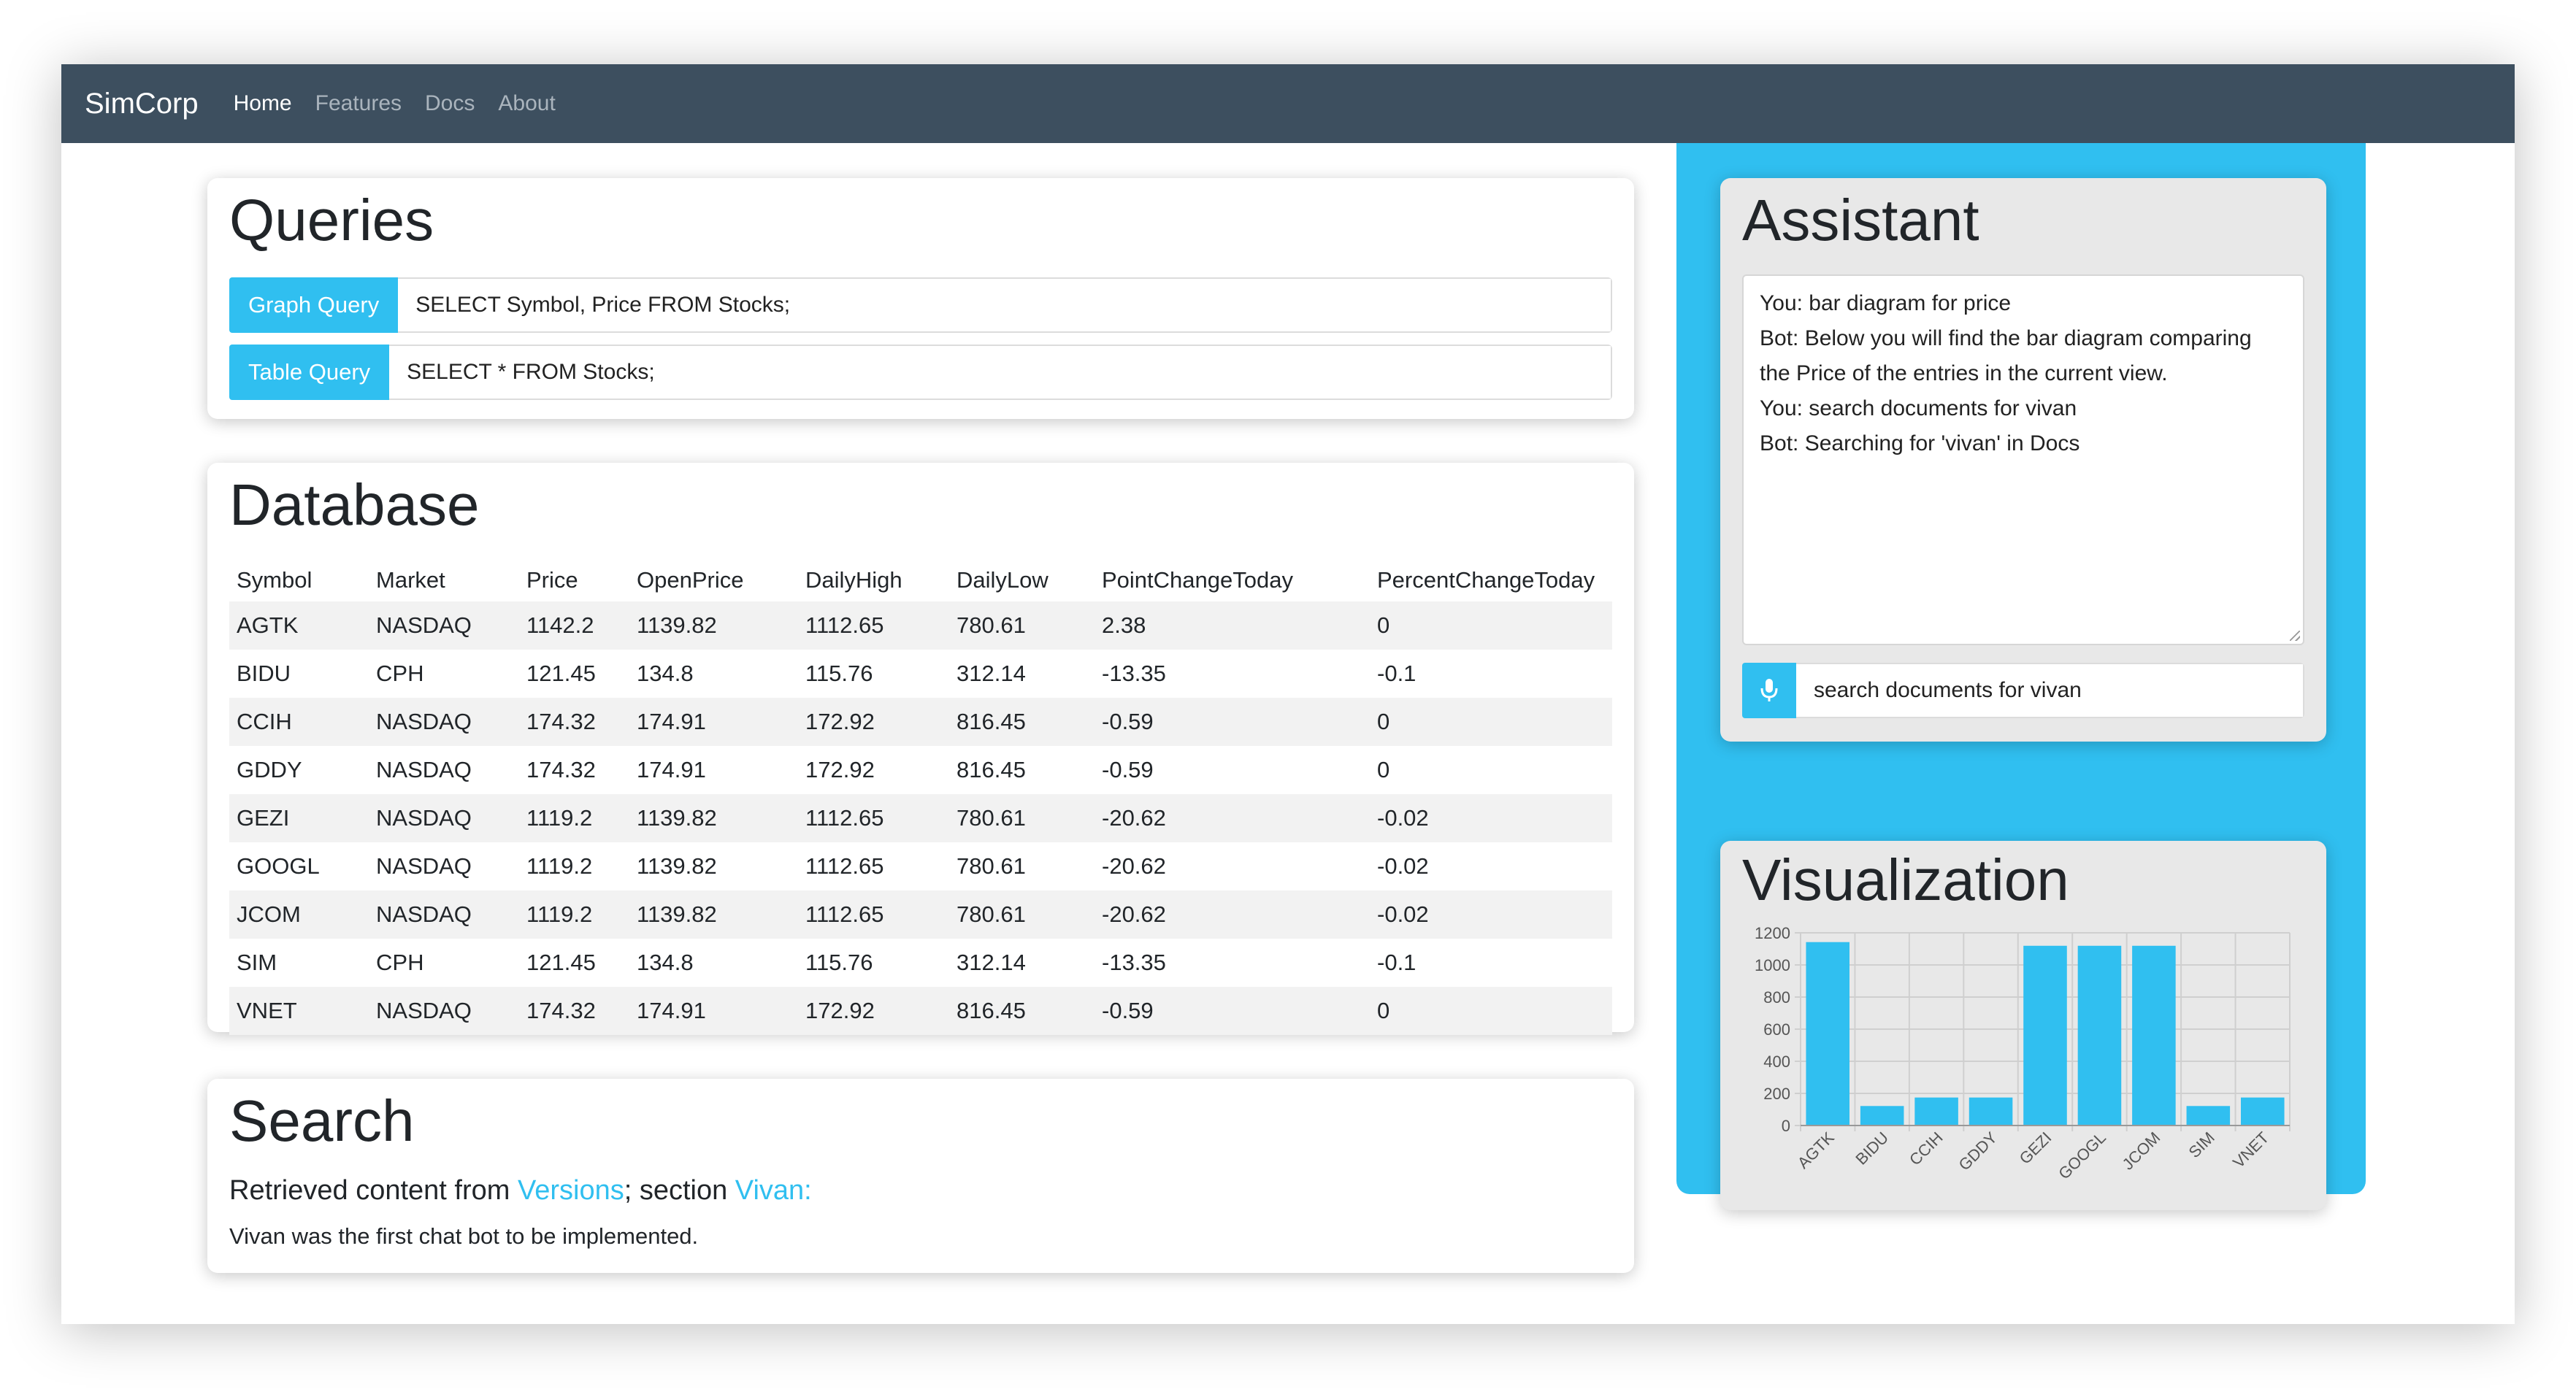 This screenshot has height=1389, width=2576. What do you see at coordinates (410, 580) in the screenshot?
I see `column-header: Market` at bounding box center [410, 580].